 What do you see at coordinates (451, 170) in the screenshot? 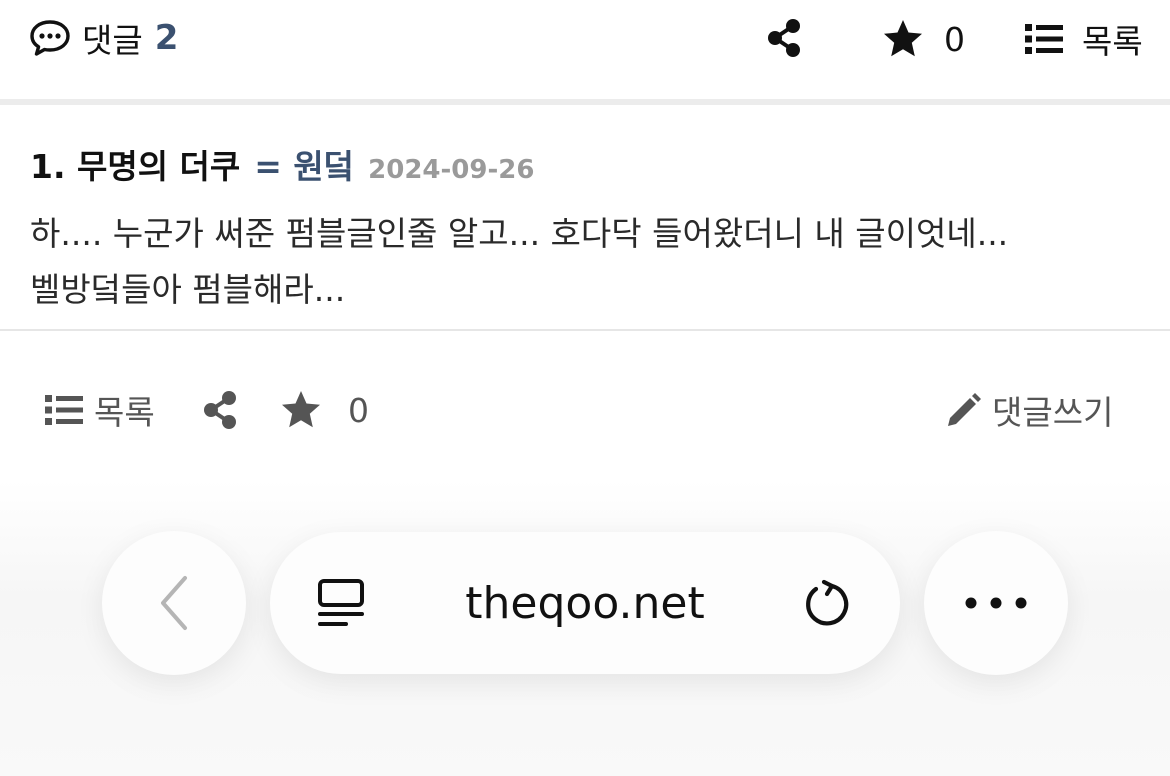
I see `comment-date: 2024-09-26` at bounding box center [451, 170].